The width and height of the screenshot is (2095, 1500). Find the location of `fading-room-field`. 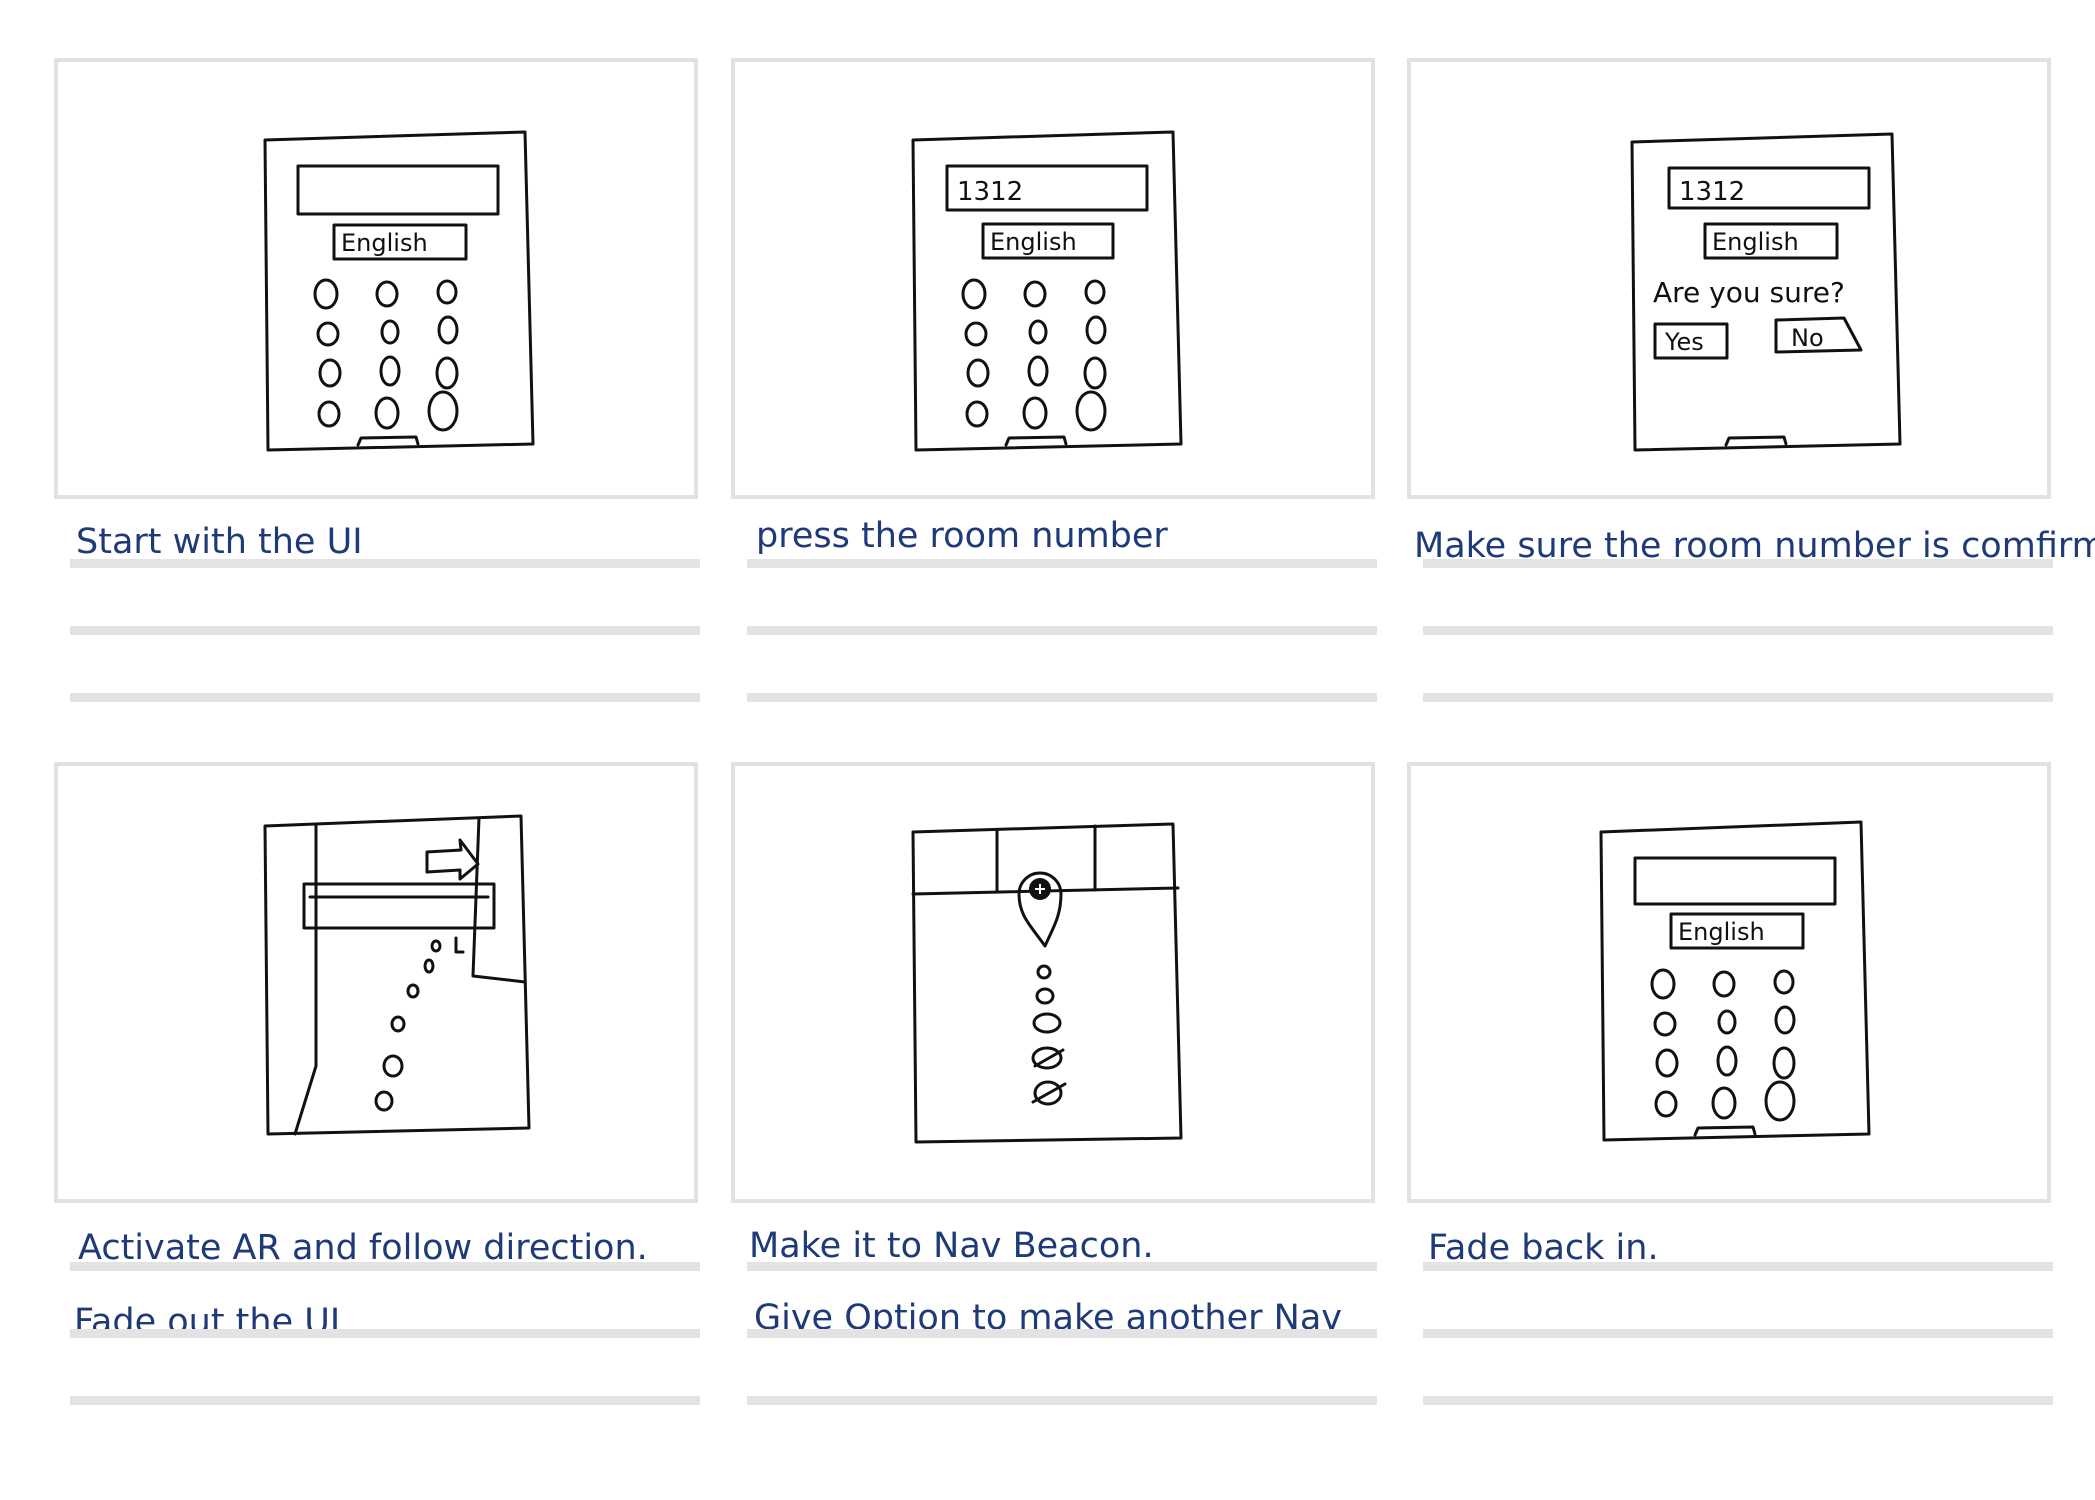

fading-room-field is located at coordinates (399, 906).